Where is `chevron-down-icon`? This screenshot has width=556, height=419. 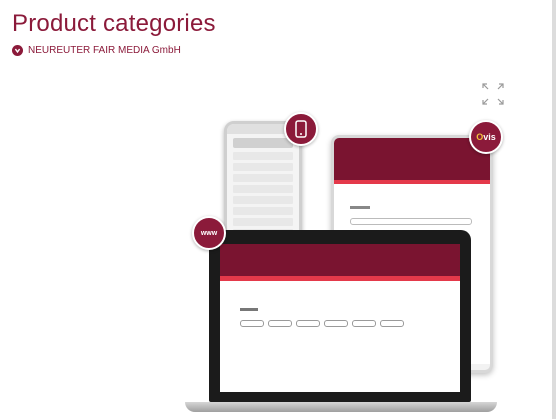
chevron-down-icon is located at coordinates (17, 50).